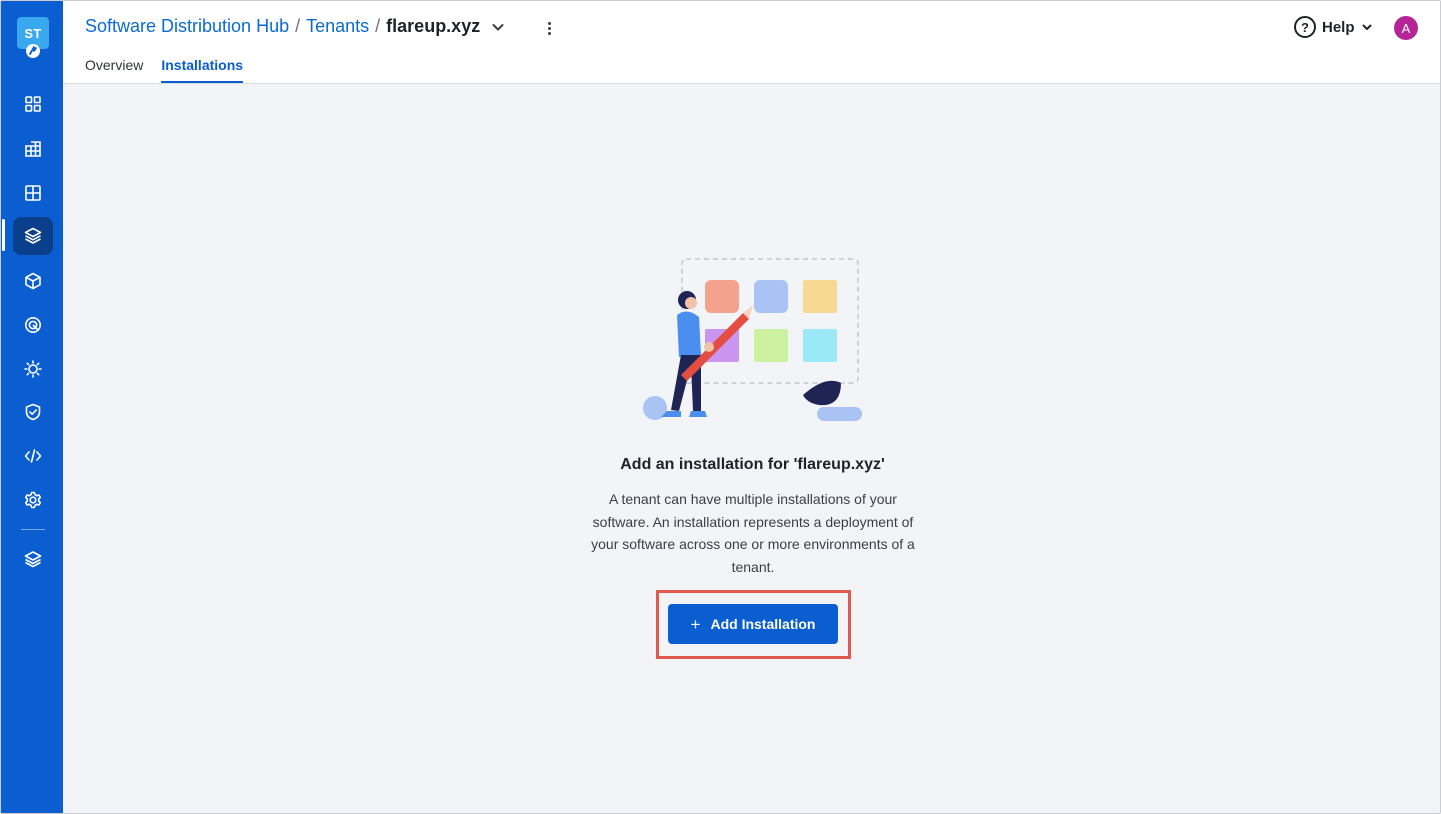 This screenshot has height=814, width=1441. What do you see at coordinates (1367, 27) in the screenshot?
I see `help-chevron-down-icon` at bounding box center [1367, 27].